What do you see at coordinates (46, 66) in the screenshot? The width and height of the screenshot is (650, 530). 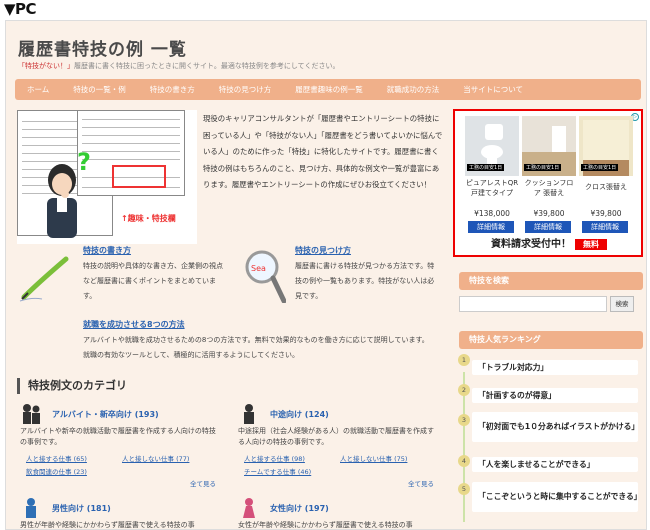 I see `site-desc-prefix: 「特技がない！」` at bounding box center [46, 66].